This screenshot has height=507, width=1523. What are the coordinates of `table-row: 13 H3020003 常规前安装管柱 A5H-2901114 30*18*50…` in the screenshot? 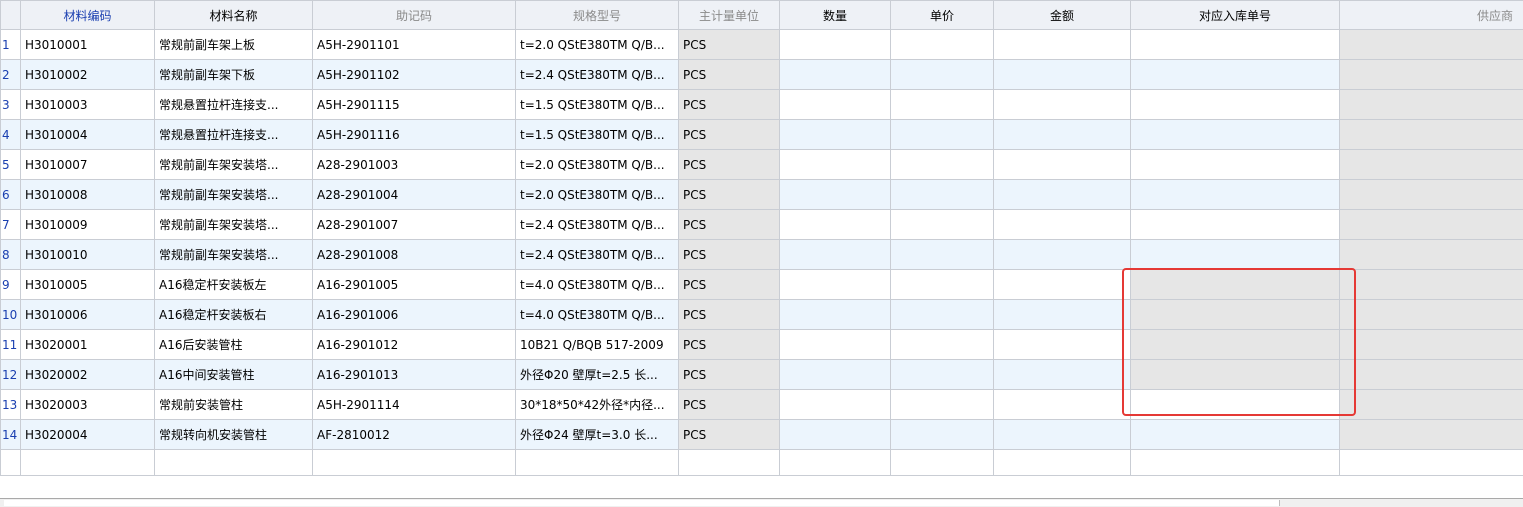 It's located at (762, 405).